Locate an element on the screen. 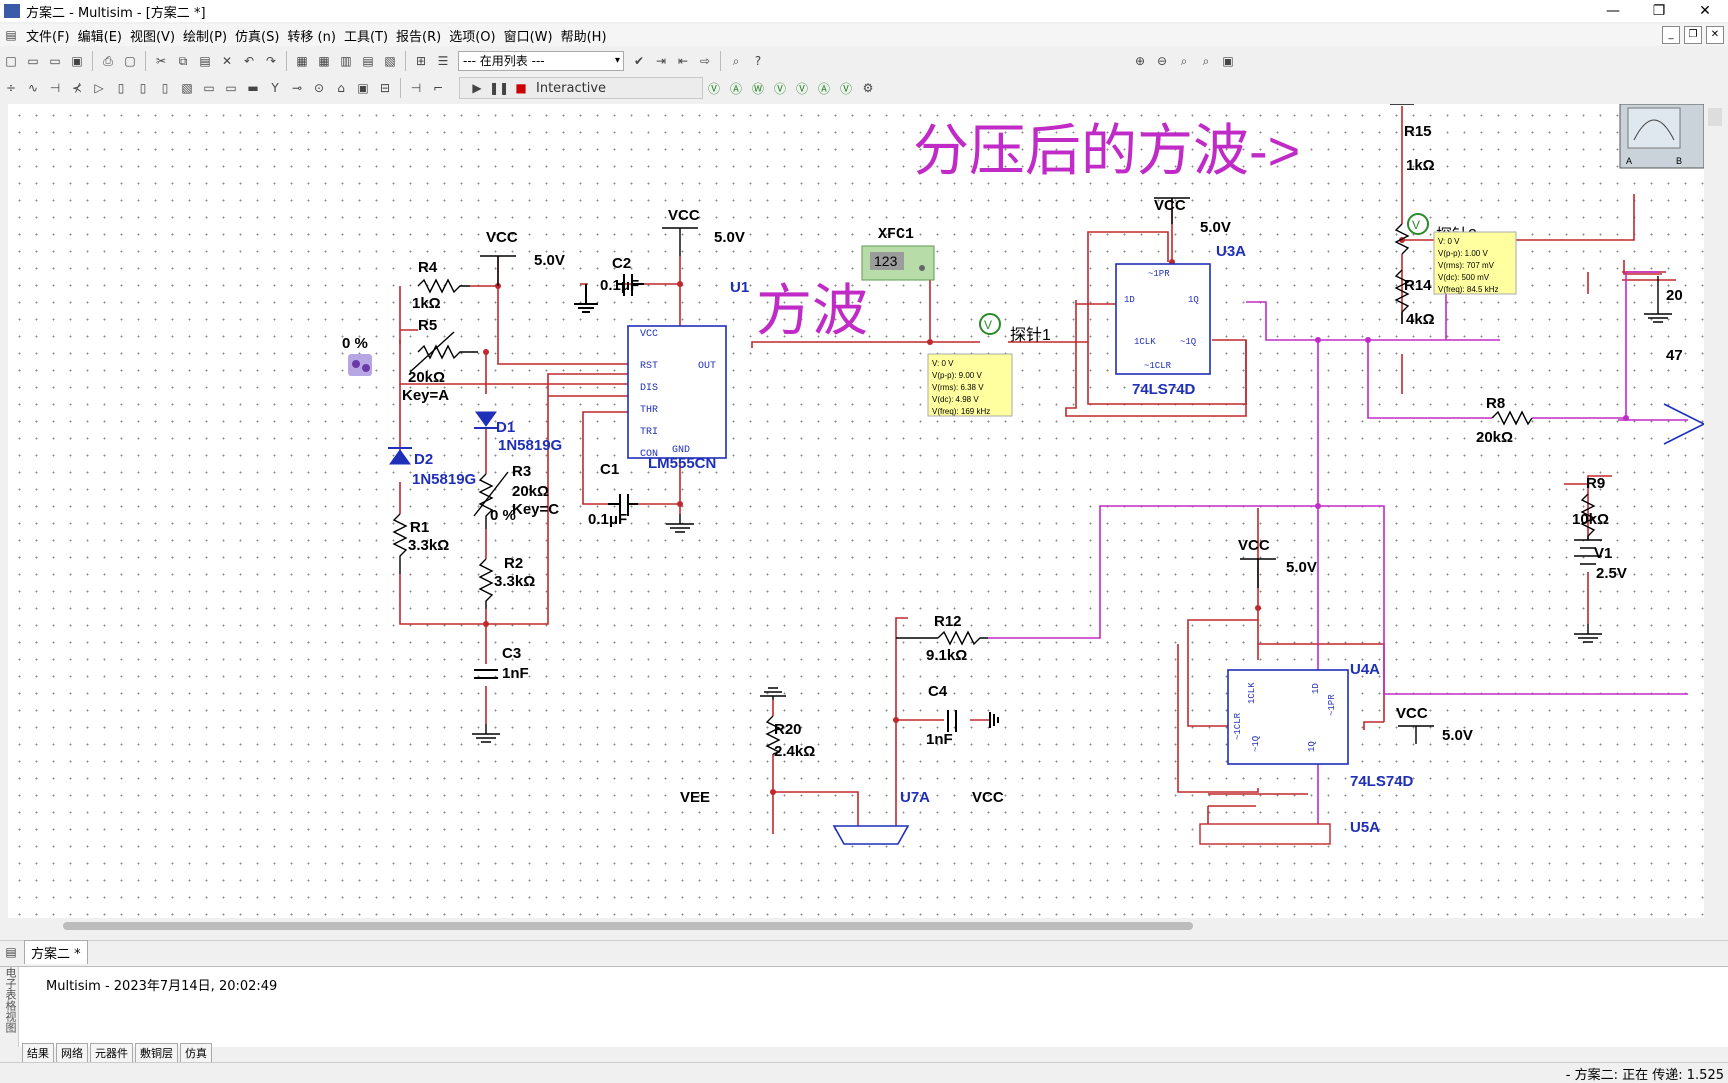  u5a-chip is located at coordinates (1265, 834).